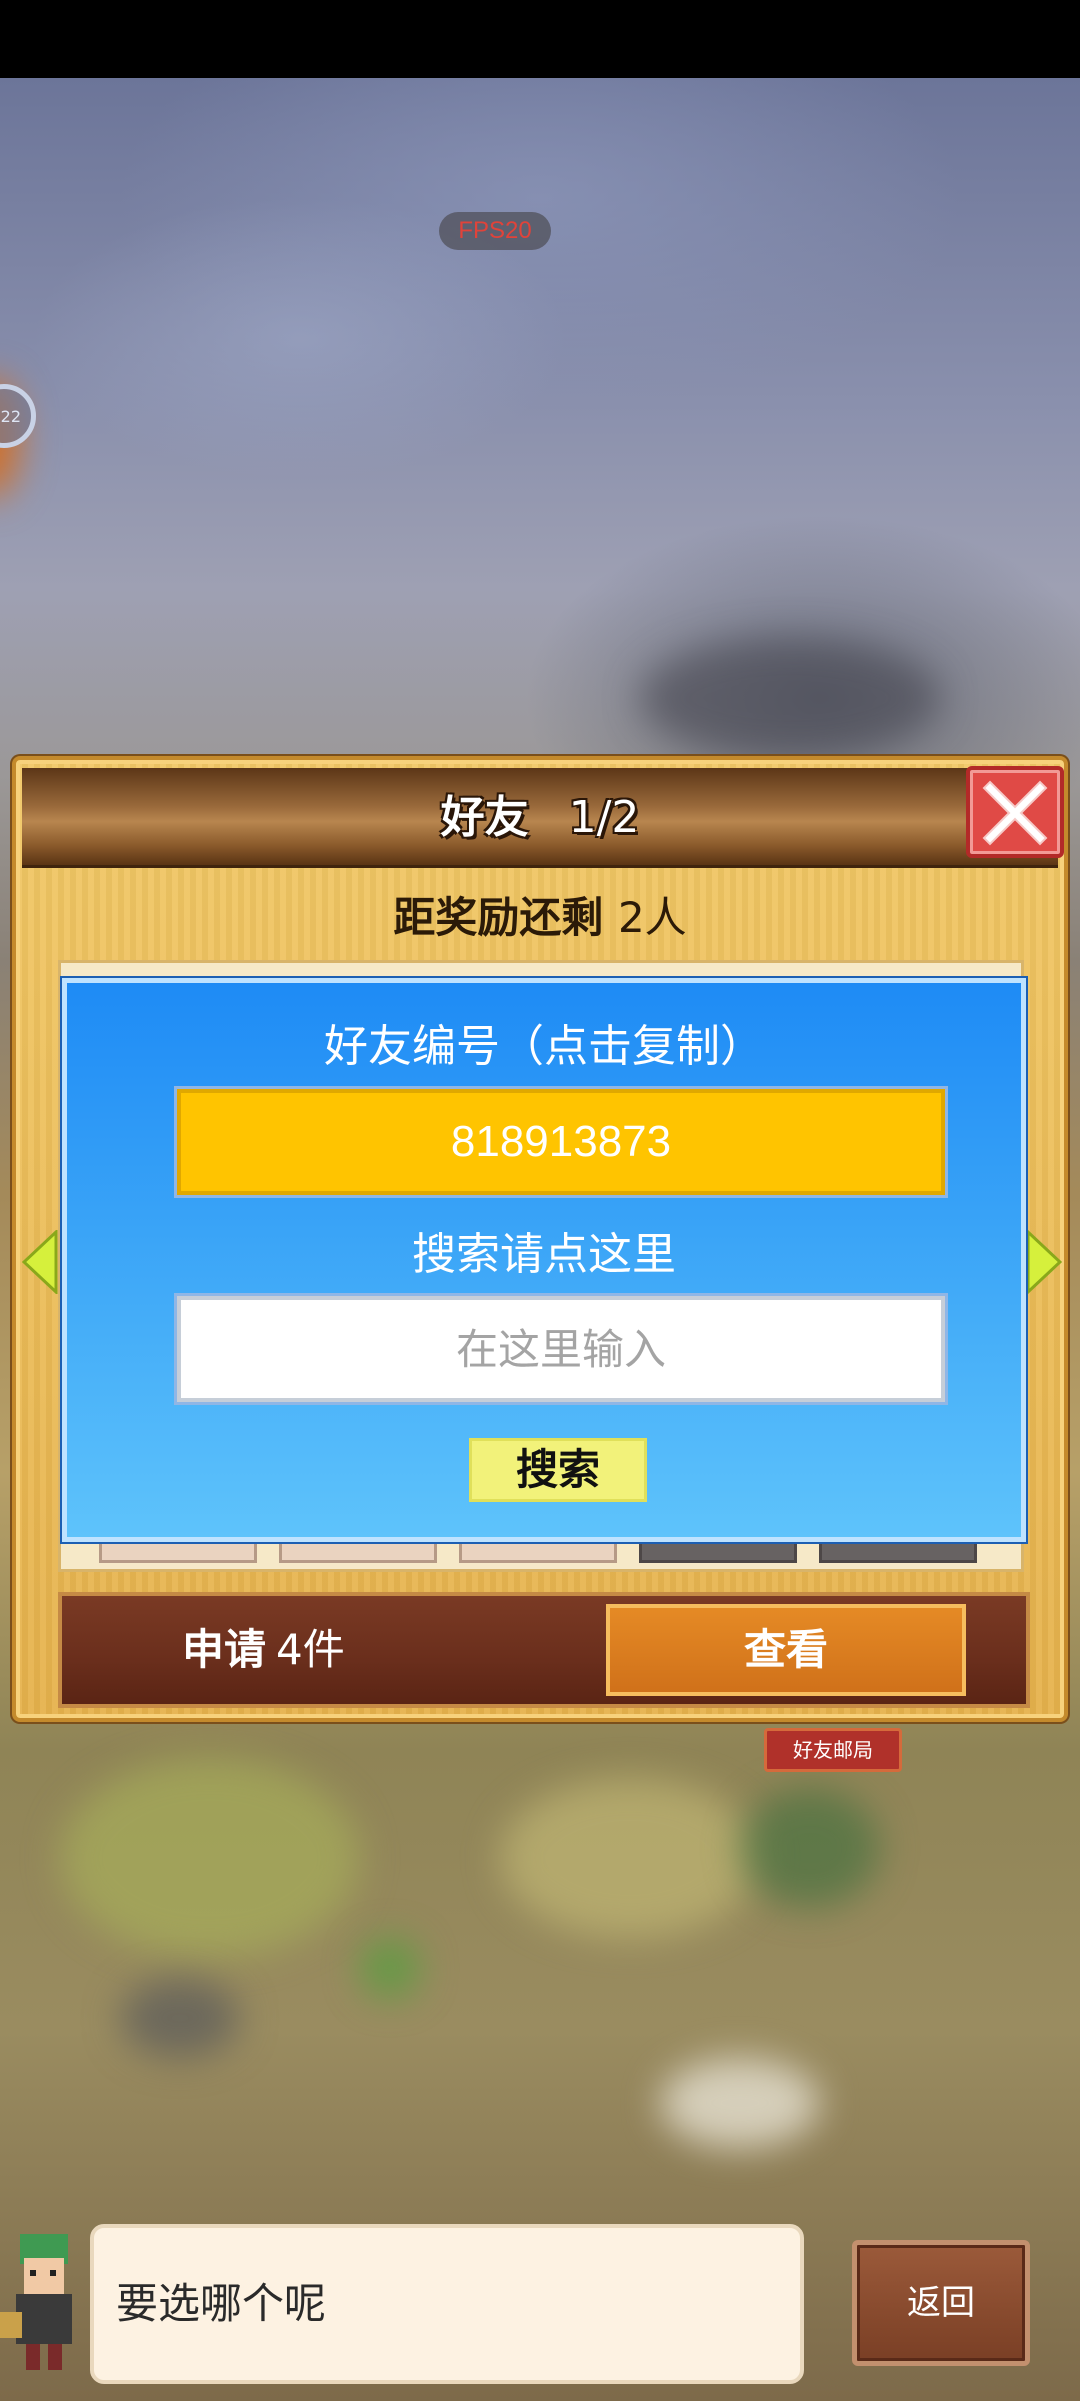 This screenshot has width=1080, height=2401. I want to click on character-avatar, so click(36, 2302).